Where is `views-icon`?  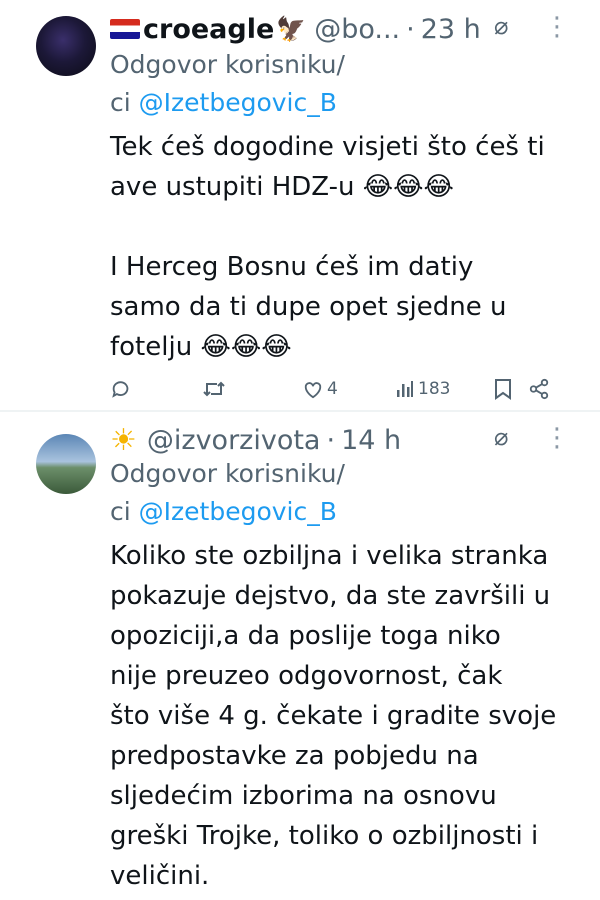
views-icon is located at coordinates (405, 389).